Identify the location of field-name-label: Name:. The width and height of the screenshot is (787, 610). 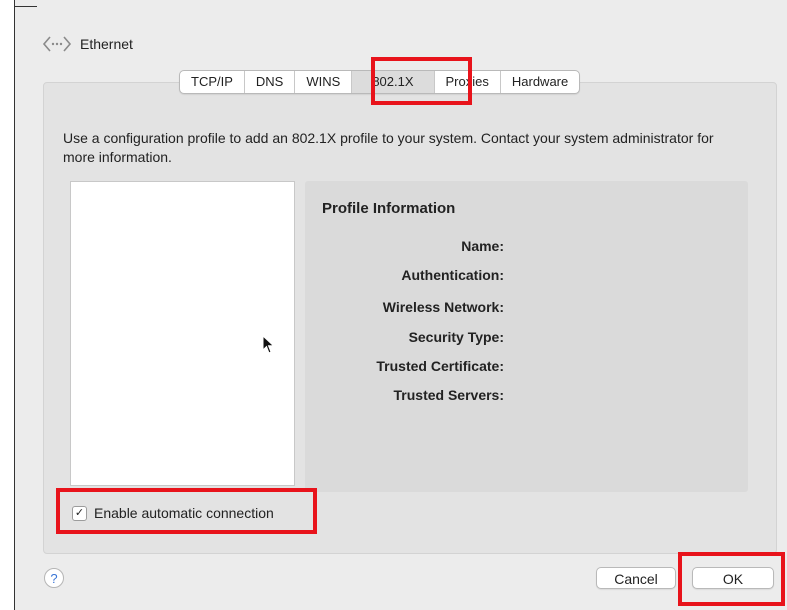
(482, 246).